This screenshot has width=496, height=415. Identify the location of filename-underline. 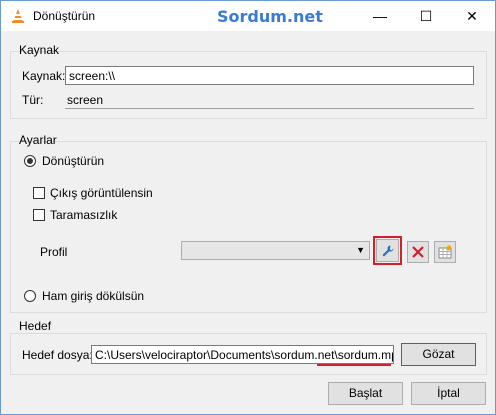
(354, 365).